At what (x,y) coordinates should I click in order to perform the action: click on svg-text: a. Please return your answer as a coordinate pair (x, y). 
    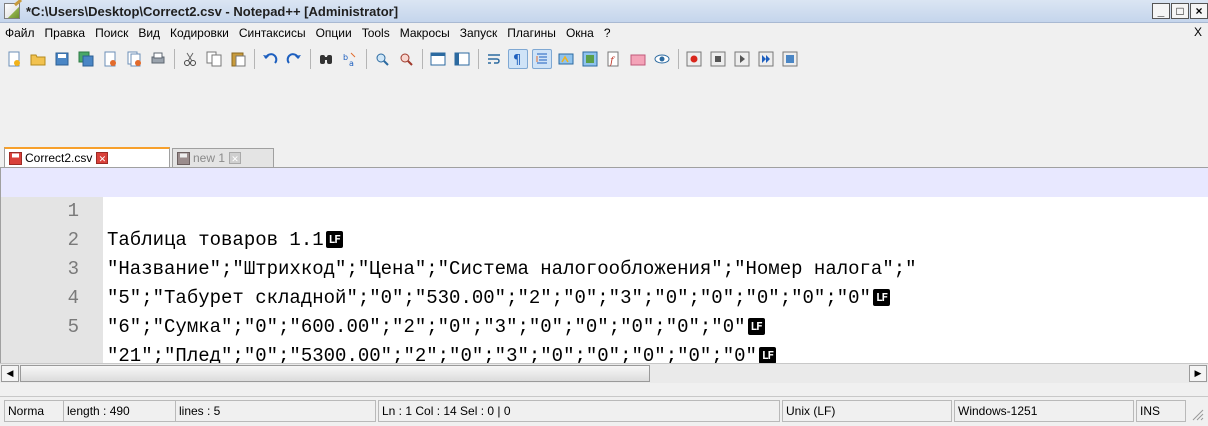
    Looking at the image, I should click on (351, 63).